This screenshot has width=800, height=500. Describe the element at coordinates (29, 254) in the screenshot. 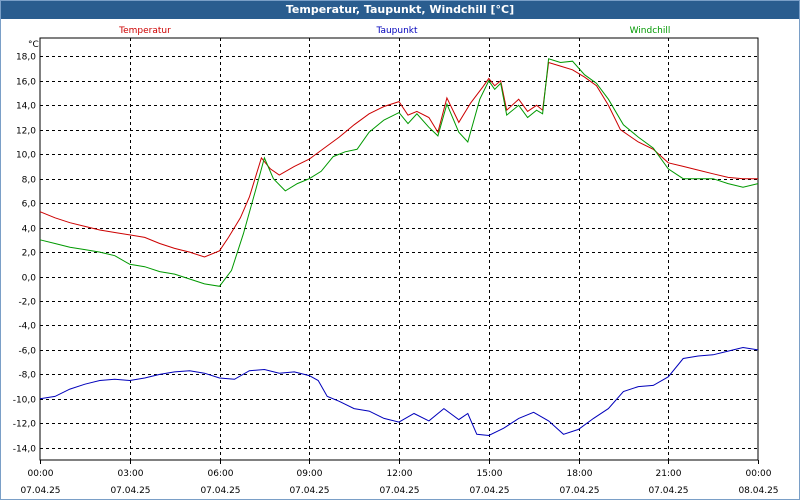

I see `y-tick-label: 2,0` at that location.